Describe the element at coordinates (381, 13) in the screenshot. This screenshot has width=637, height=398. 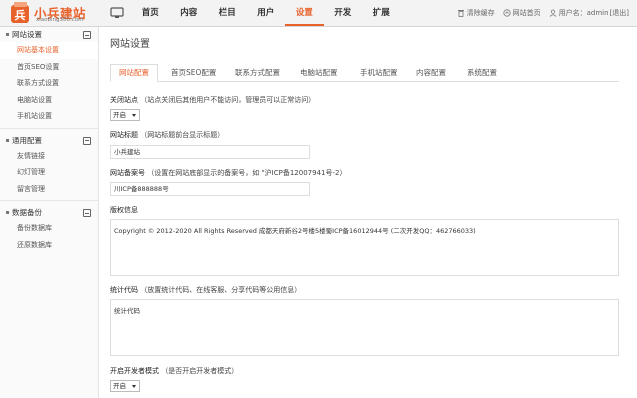
I see `nav-item-extend: 扩展` at that location.